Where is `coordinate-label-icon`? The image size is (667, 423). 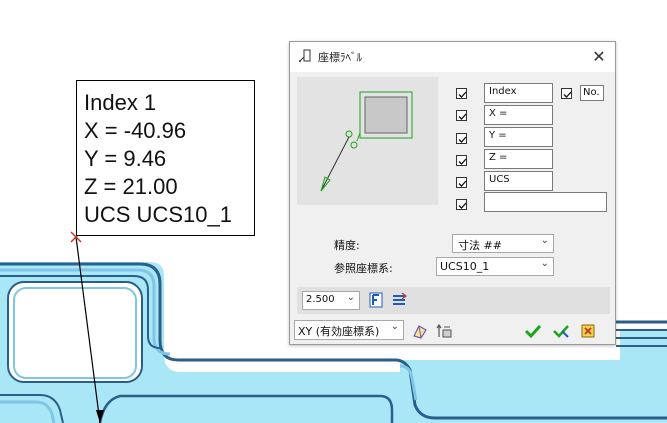
coordinate-label-icon is located at coordinates (305, 55).